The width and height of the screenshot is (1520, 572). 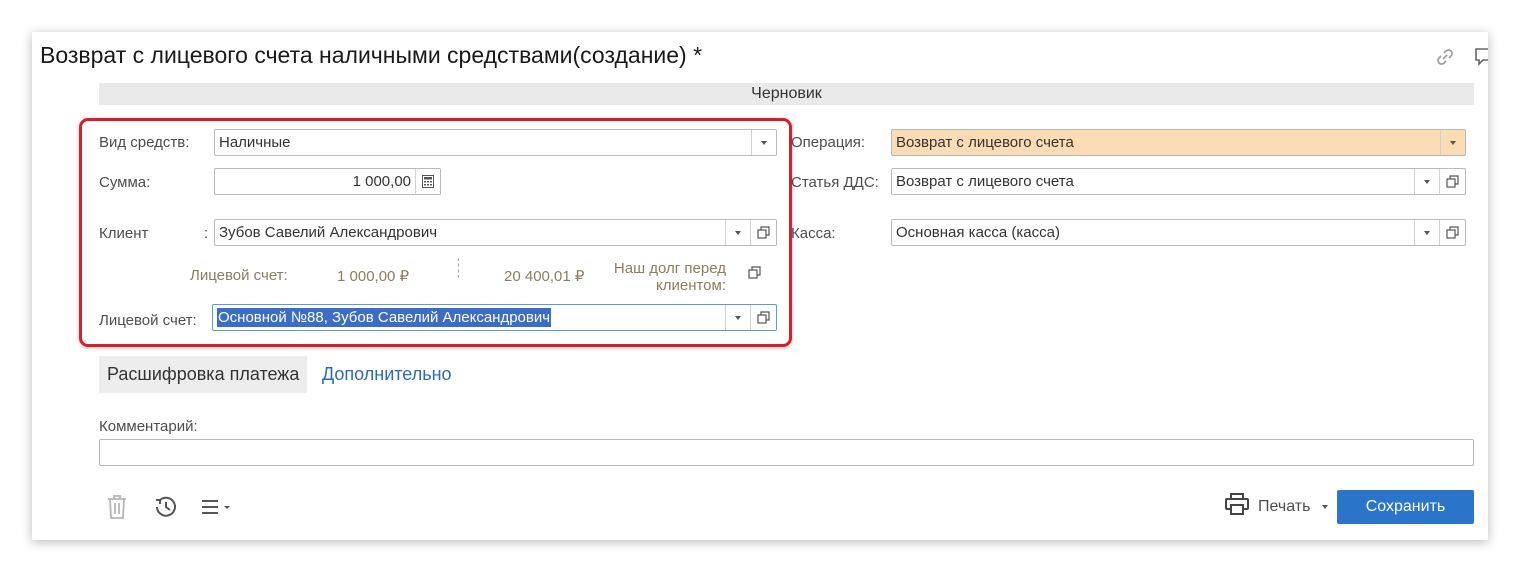 What do you see at coordinates (255, 142) in the screenshot?
I see `vid-value: Наличные` at bounding box center [255, 142].